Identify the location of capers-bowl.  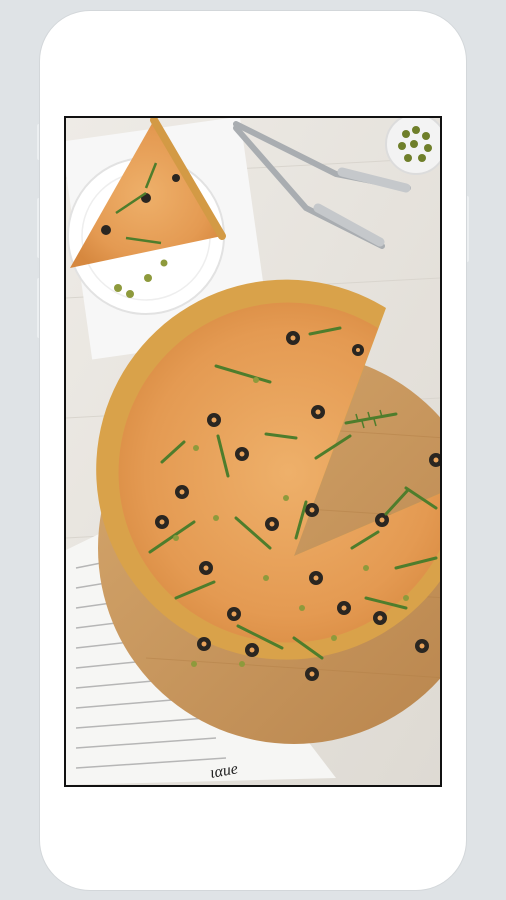
(412, 146).